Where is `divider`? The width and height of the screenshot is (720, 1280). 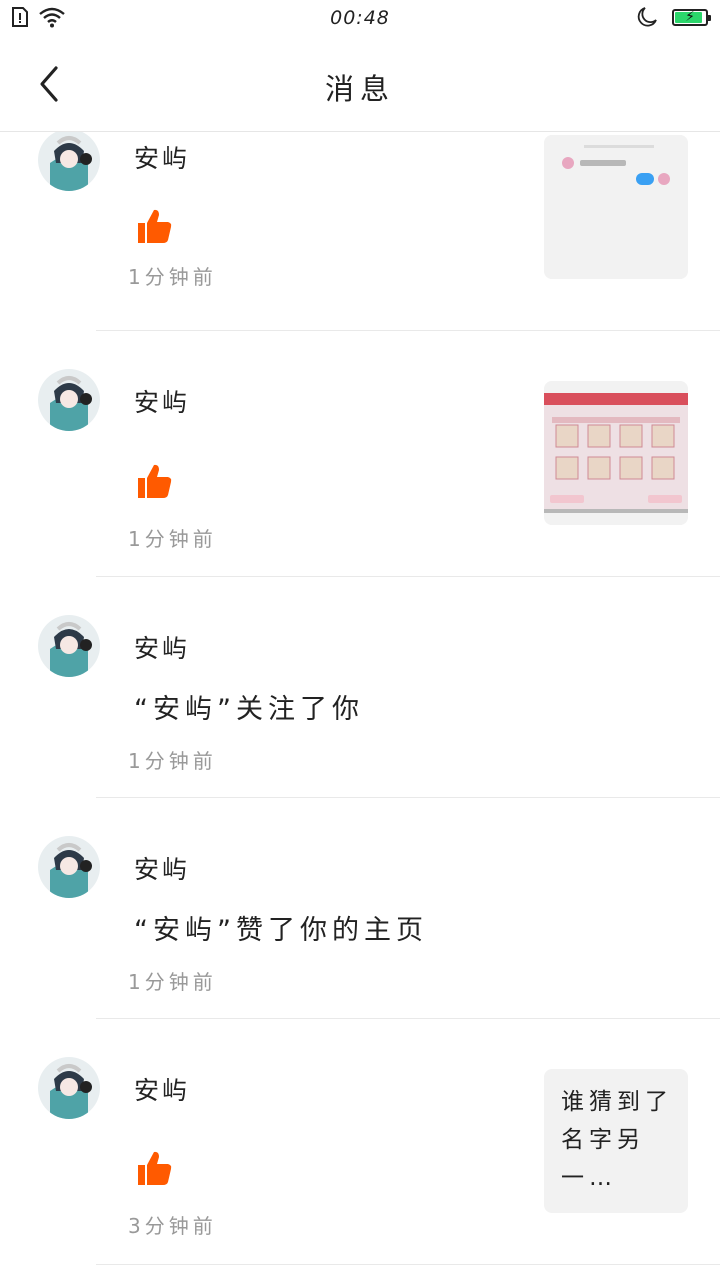
divider is located at coordinates (408, 1264).